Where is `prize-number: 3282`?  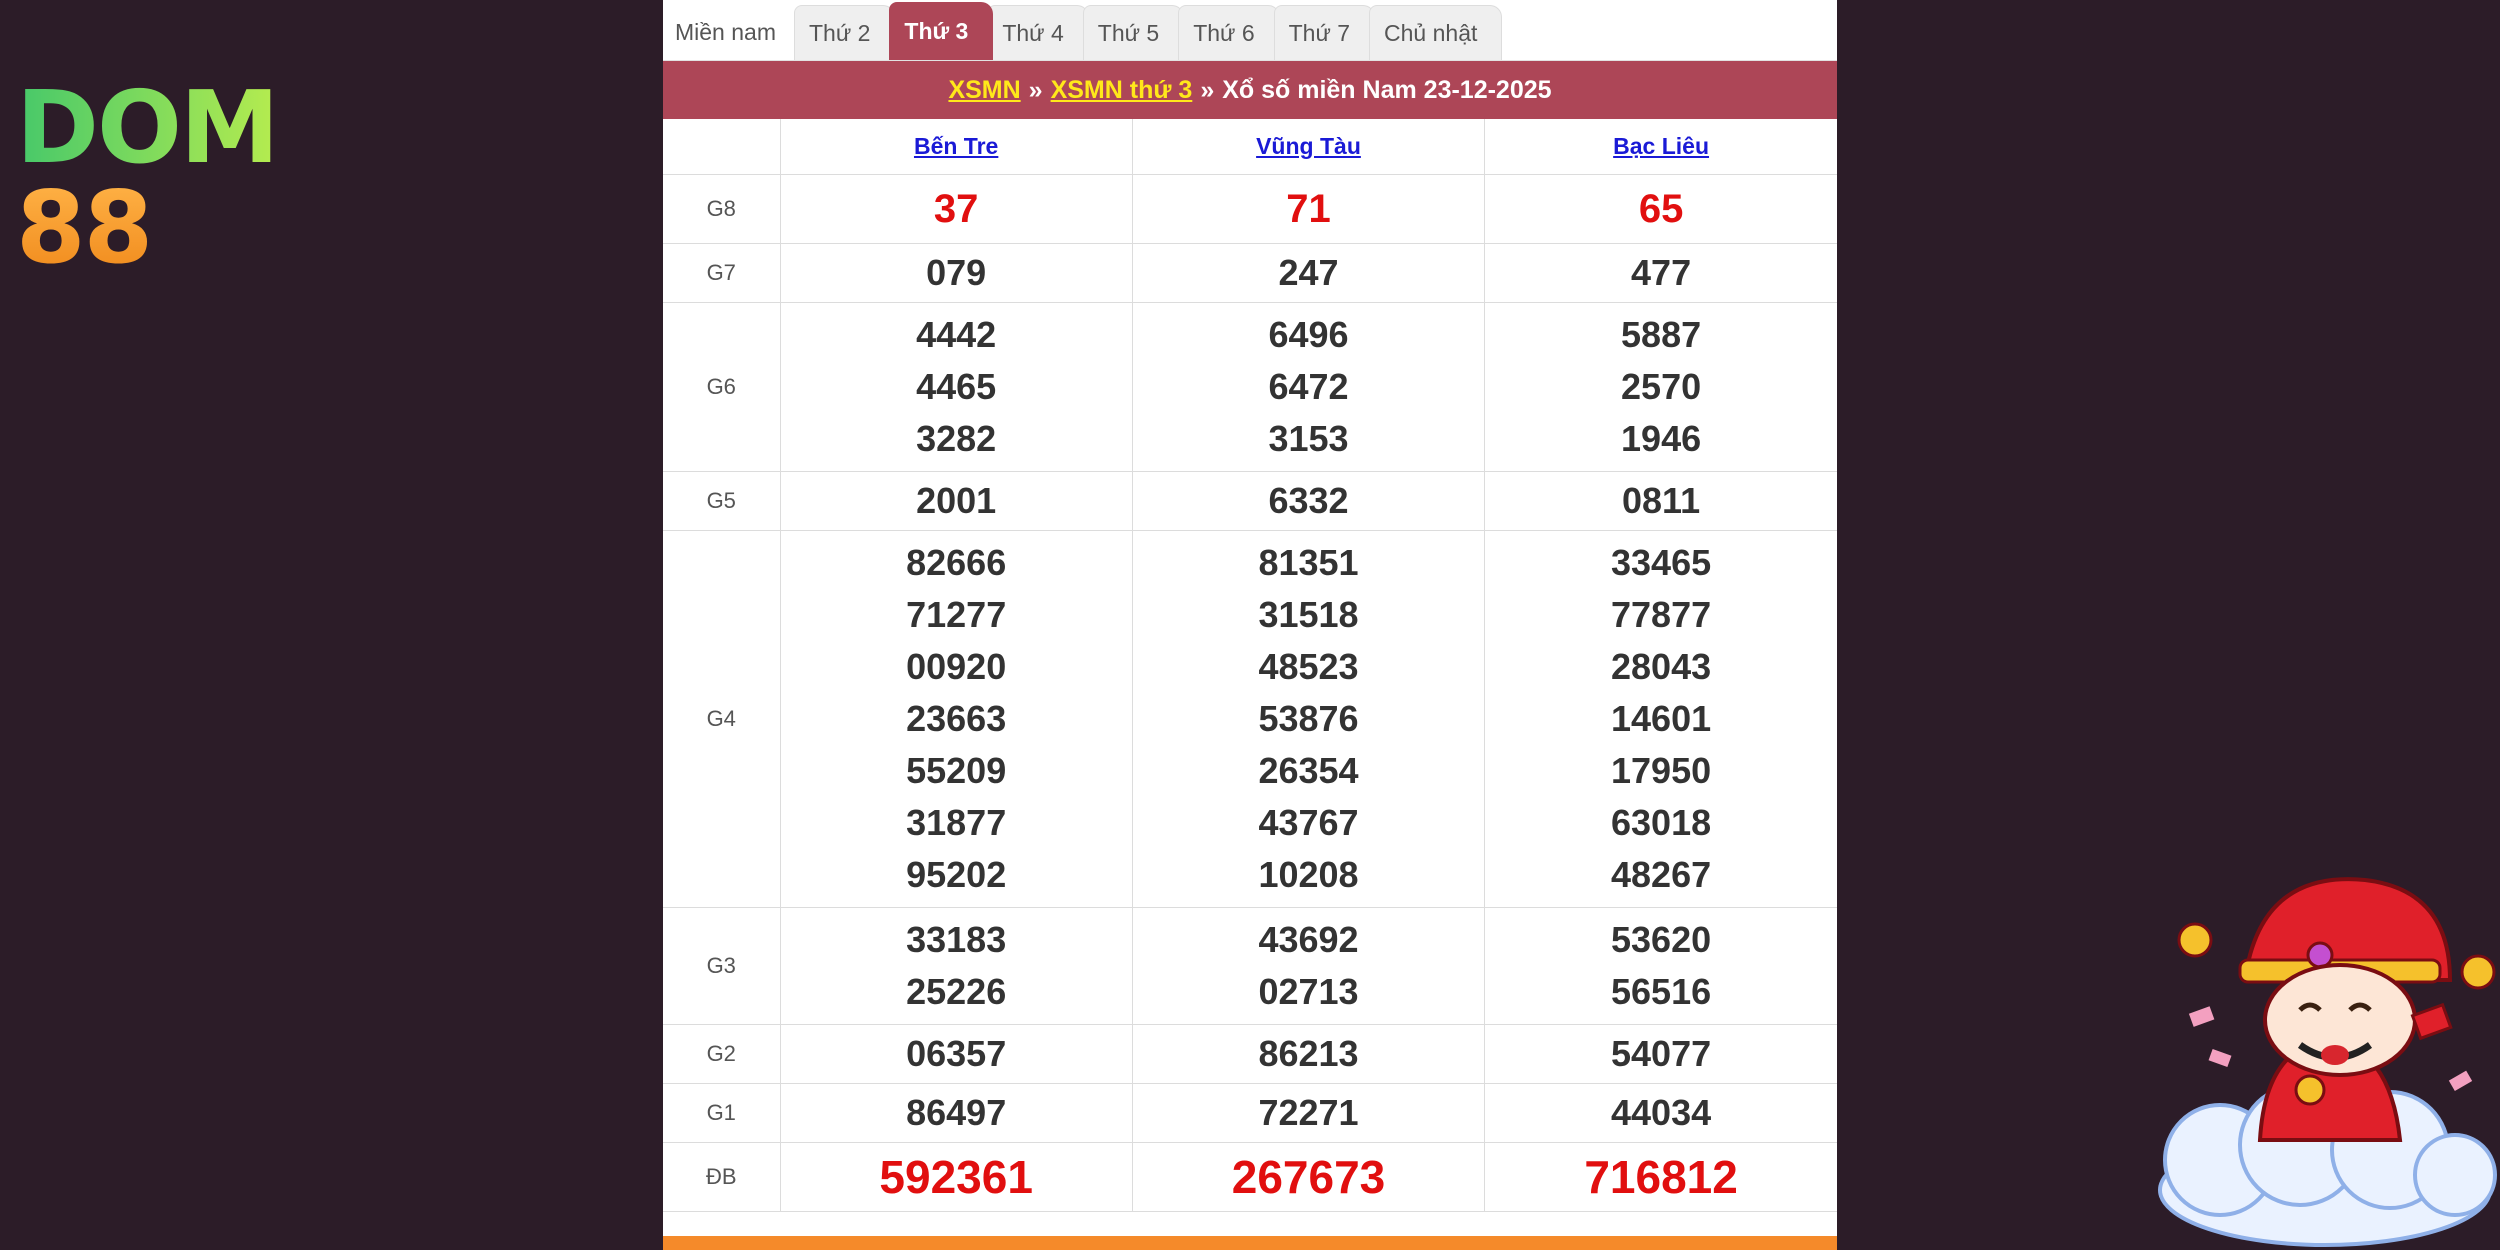 prize-number: 3282 is located at coordinates (956, 438).